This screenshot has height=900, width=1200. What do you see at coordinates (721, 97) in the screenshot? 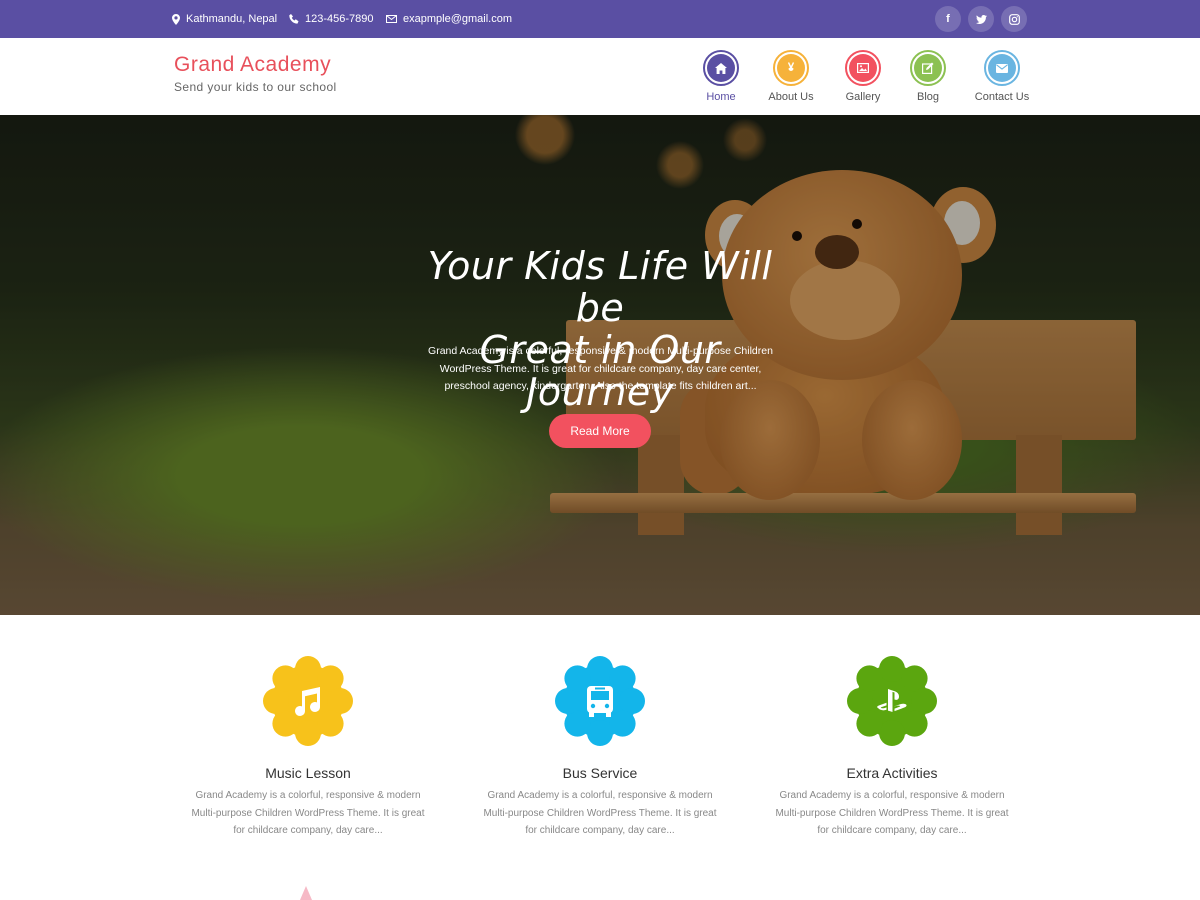
I see `nav-label: Home` at bounding box center [721, 97].